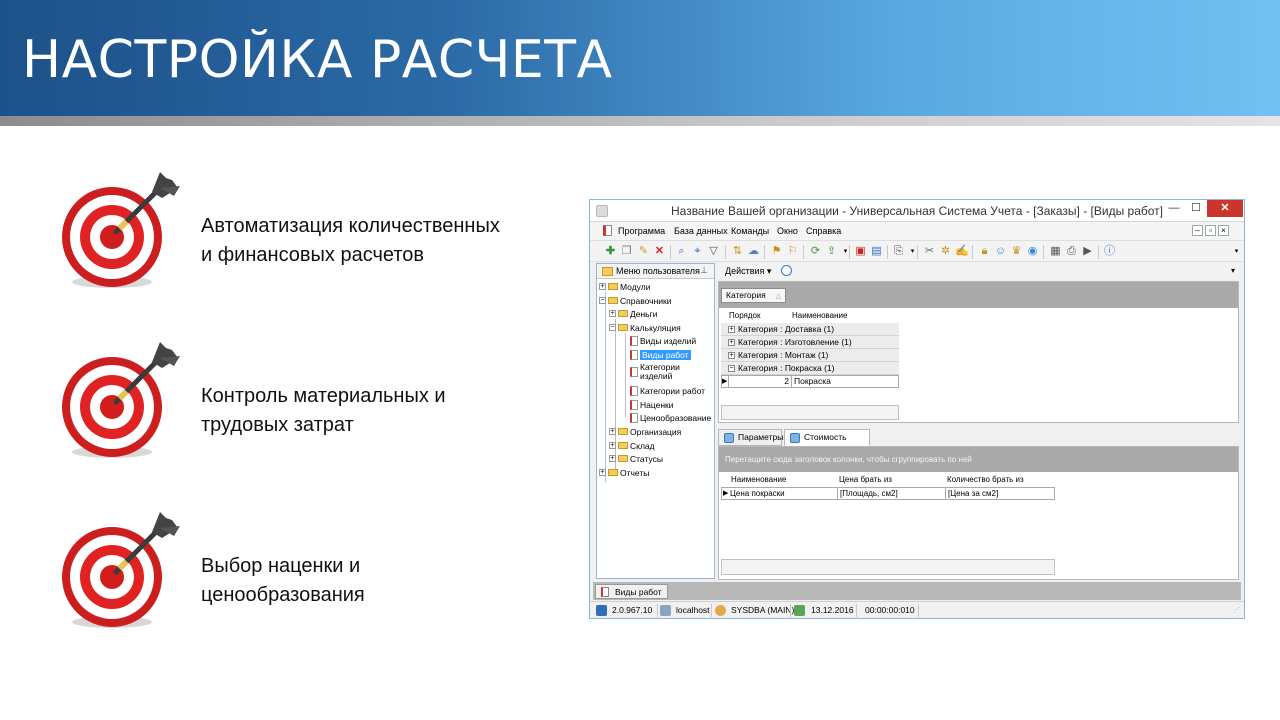 The width and height of the screenshot is (1280, 720). Describe the element at coordinates (827, 443) in the screenshot. I see `tab-work-cost: Стоимость работ` at that location.